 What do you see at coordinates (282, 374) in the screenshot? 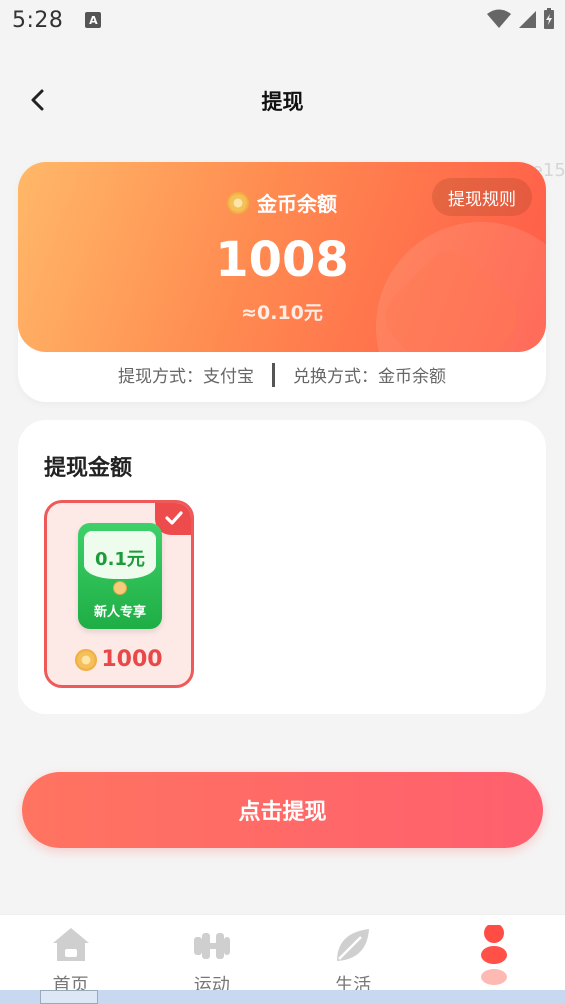
I see `method-row: 提现方式：支付宝 兑换方式：金币余额` at bounding box center [282, 374].